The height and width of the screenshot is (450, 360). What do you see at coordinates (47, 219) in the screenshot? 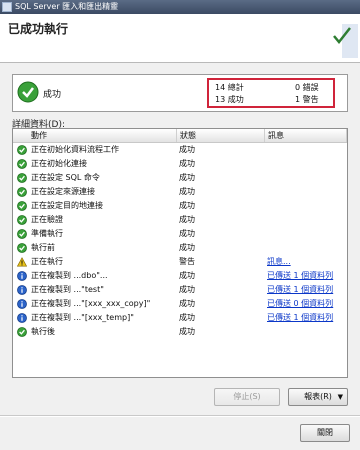
I see `row-action: 正在驗證` at bounding box center [47, 219].